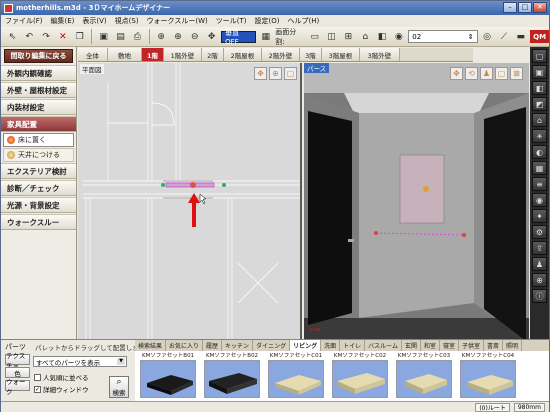 The width and height of the screenshot is (550, 412). I want to click on ruler-icon: ▬, so click(520, 36).